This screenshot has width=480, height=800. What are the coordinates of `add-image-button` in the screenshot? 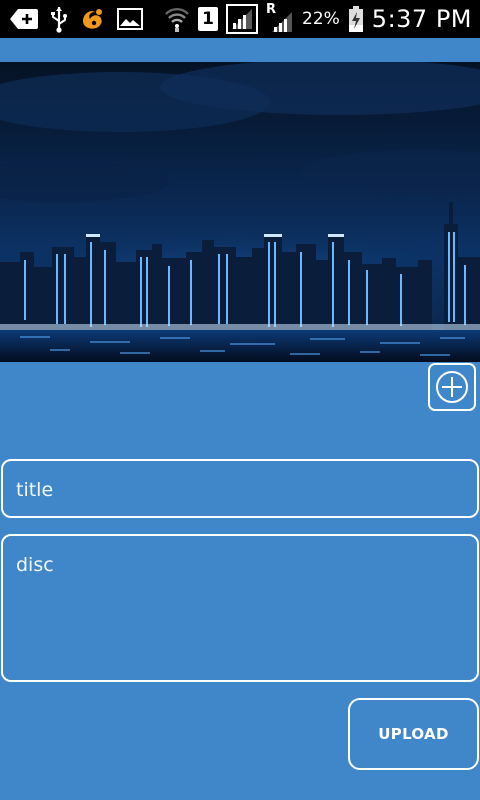 It's located at (452, 387).